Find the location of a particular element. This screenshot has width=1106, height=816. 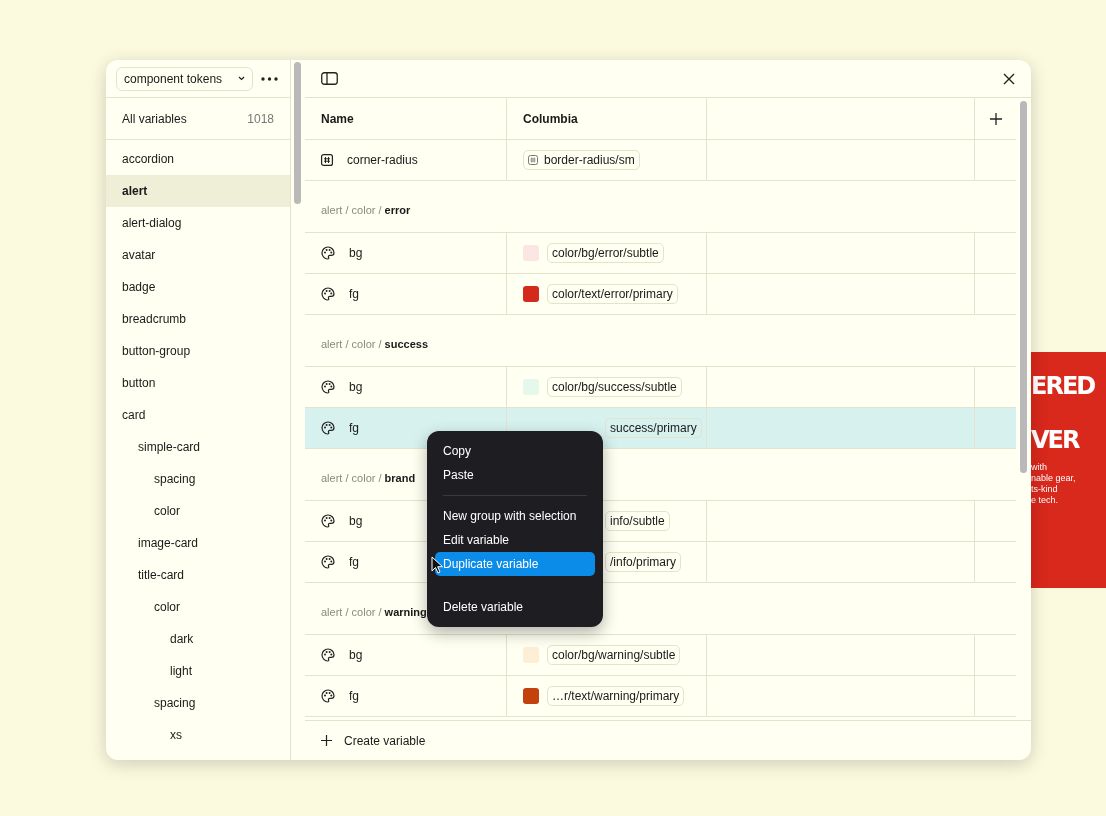

group-path: alert / color / success is located at coordinates (374, 344).